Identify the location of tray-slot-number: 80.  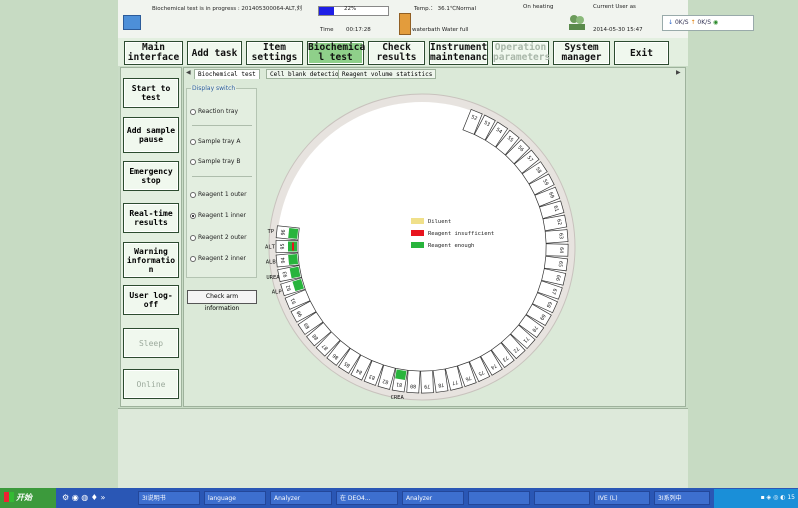
(413, 386).